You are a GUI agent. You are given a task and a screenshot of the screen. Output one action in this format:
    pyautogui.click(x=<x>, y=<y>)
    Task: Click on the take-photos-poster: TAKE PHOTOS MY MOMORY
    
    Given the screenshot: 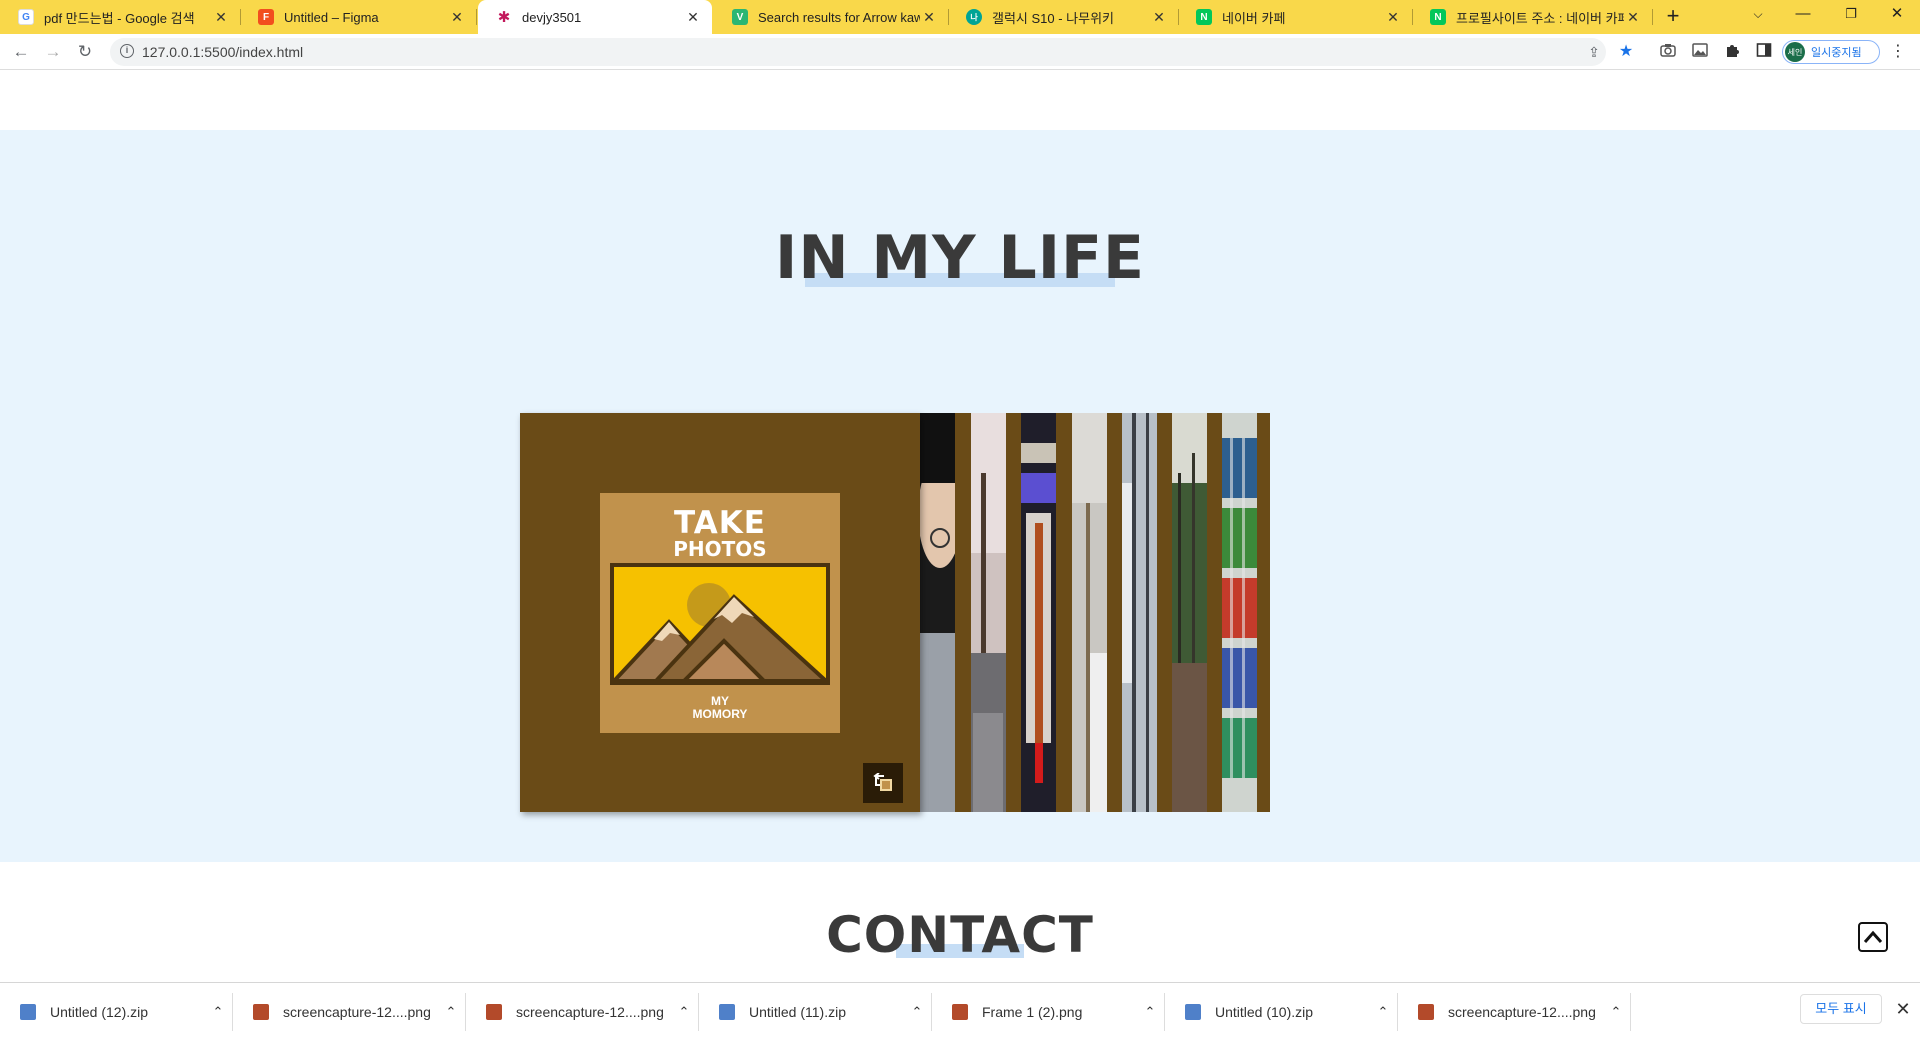 What is the action you would take?
    pyautogui.click(x=720, y=613)
    